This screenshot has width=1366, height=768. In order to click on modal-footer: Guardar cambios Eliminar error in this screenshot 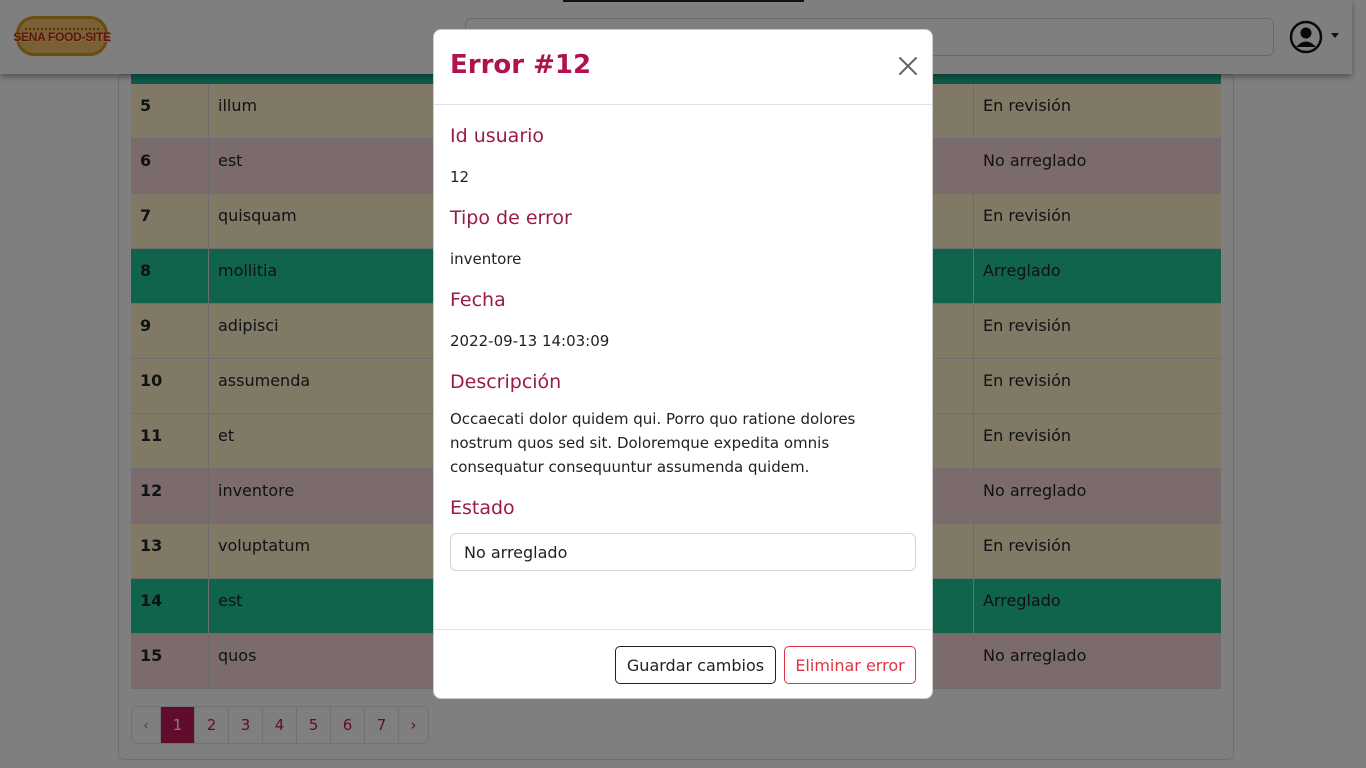, I will do `click(683, 664)`.